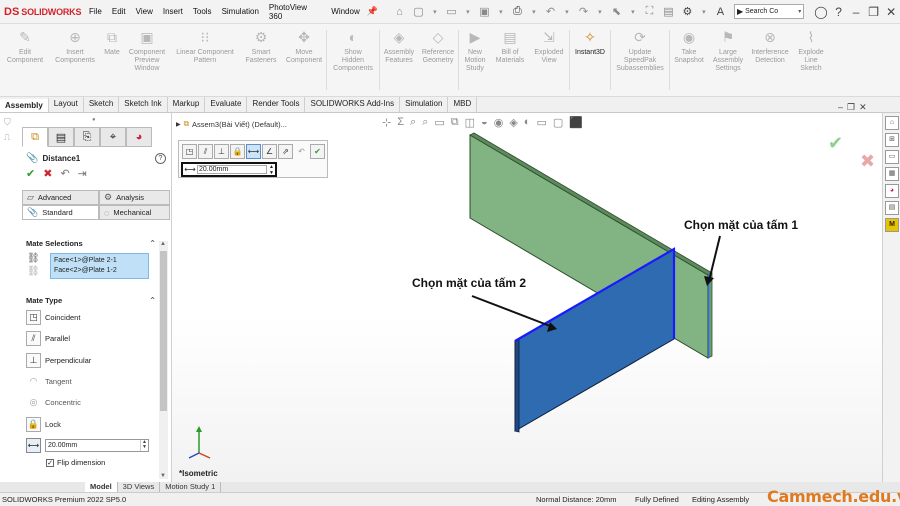 Image resolution: width=900 pixels, height=506 pixels. What do you see at coordinates (44, 12) in the screenshot?
I see `solidworks-logo: DS SOLIDWORKS` at bounding box center [44, 12].